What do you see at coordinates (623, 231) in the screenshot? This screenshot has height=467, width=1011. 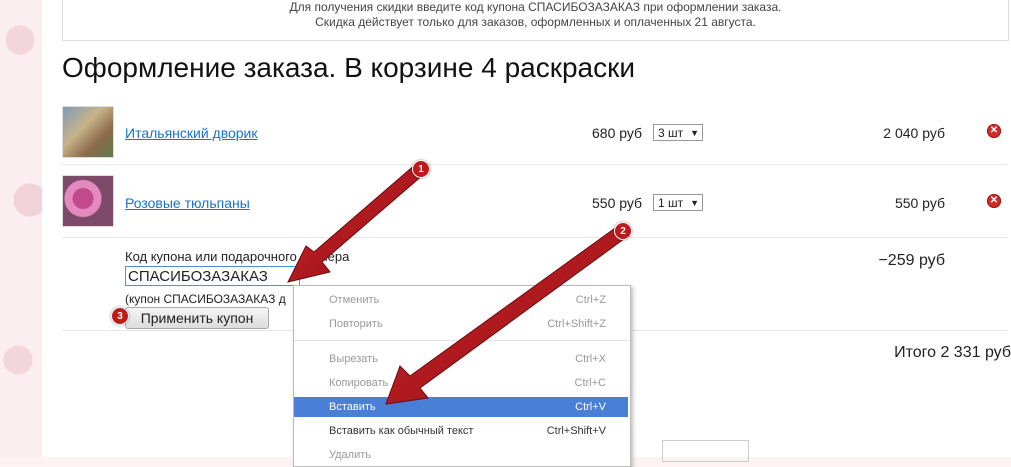 I see `annotation-badge-2: 2` at bounding box center [623, 231].